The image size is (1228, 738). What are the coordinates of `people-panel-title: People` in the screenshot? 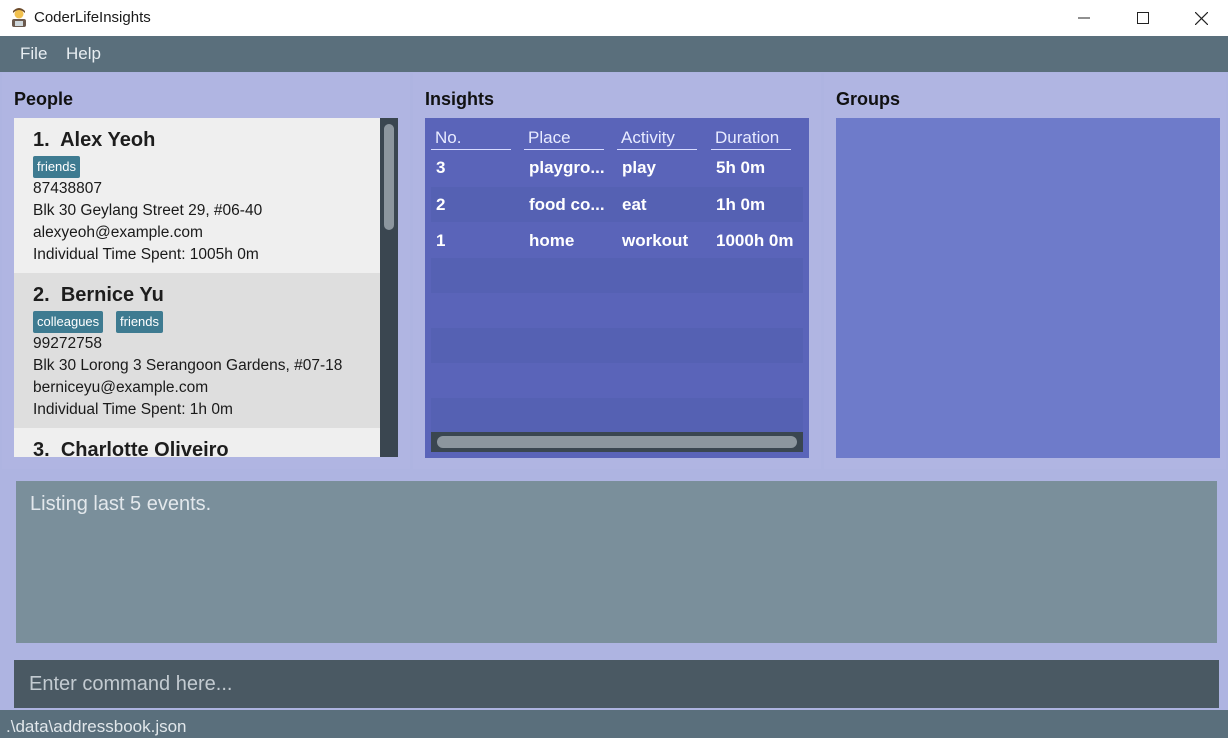 It's located at (44, 99).